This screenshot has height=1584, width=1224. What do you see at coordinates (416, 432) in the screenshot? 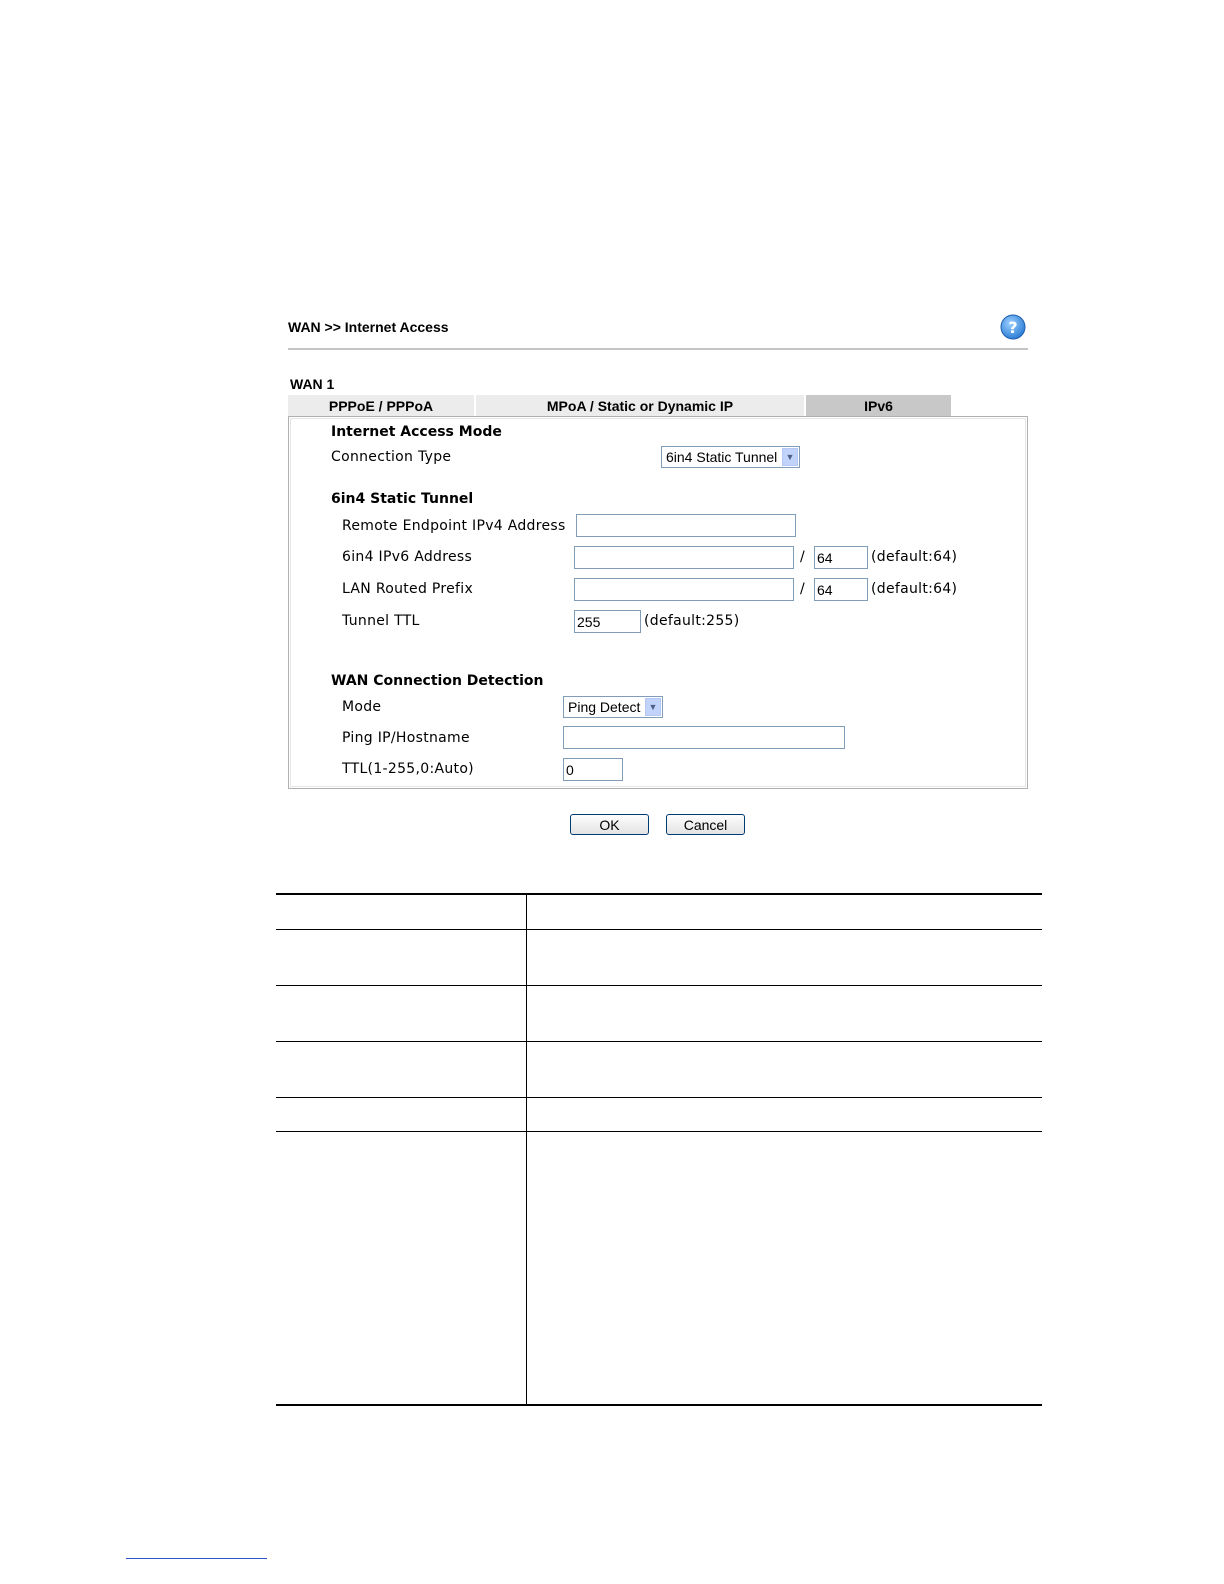
I see `access-mode-heading: Internet Access Mode` at bounding box center [416, 432].